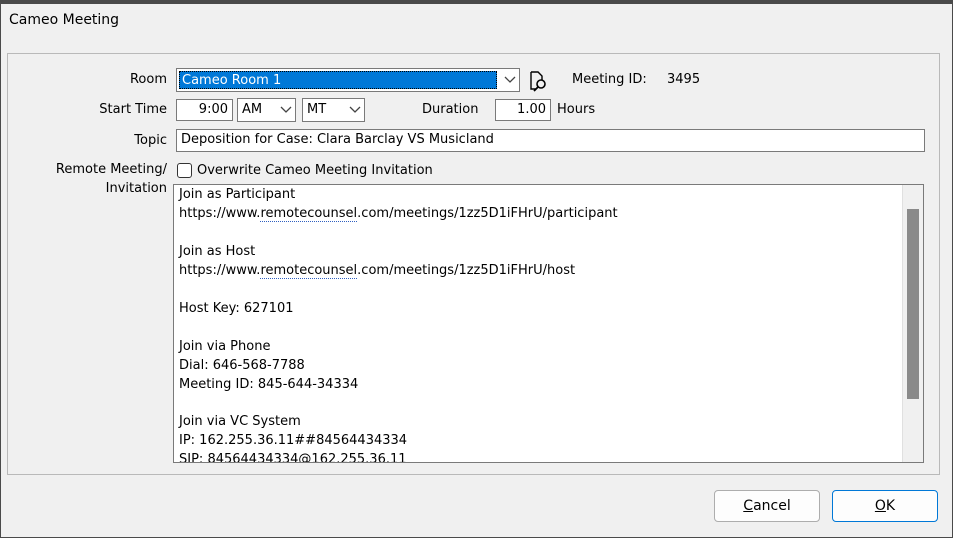 This screenshot has height=538, width=953. Describe the element at coordinates (217, 251) in the screenshot. I see `invitation-line: Join as Host` at that location.